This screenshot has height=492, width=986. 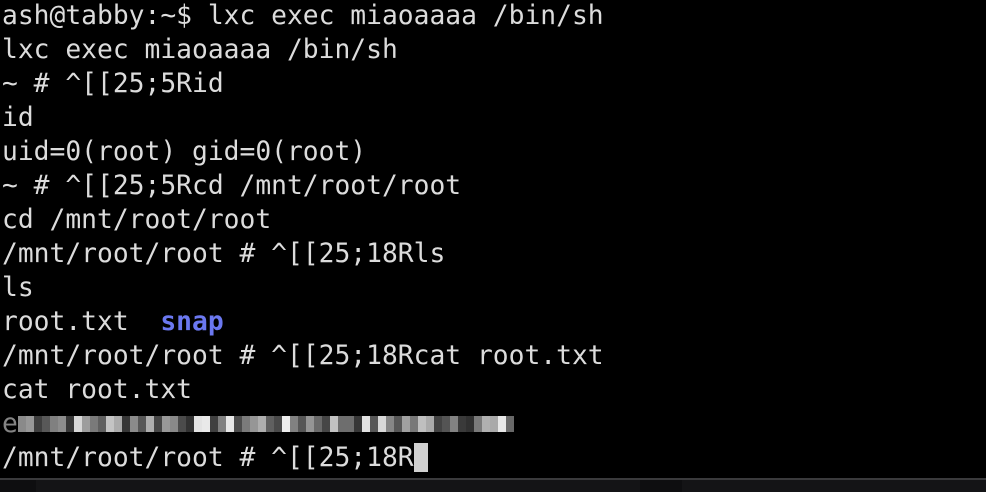 I want to click on terminal-line: /mnt/root/root # ^[[25;18Rls, so click(x=224, y=254).